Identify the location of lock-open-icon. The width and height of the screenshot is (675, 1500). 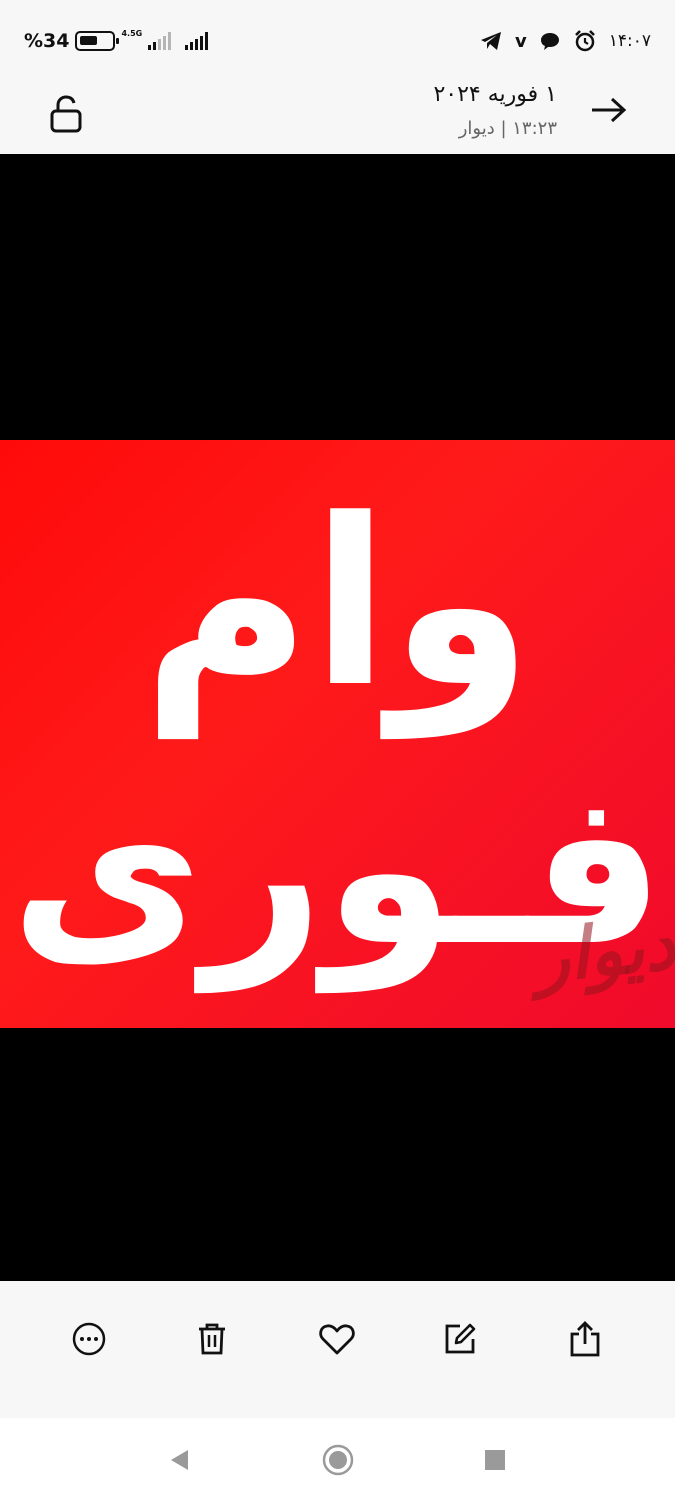
(66, 114).